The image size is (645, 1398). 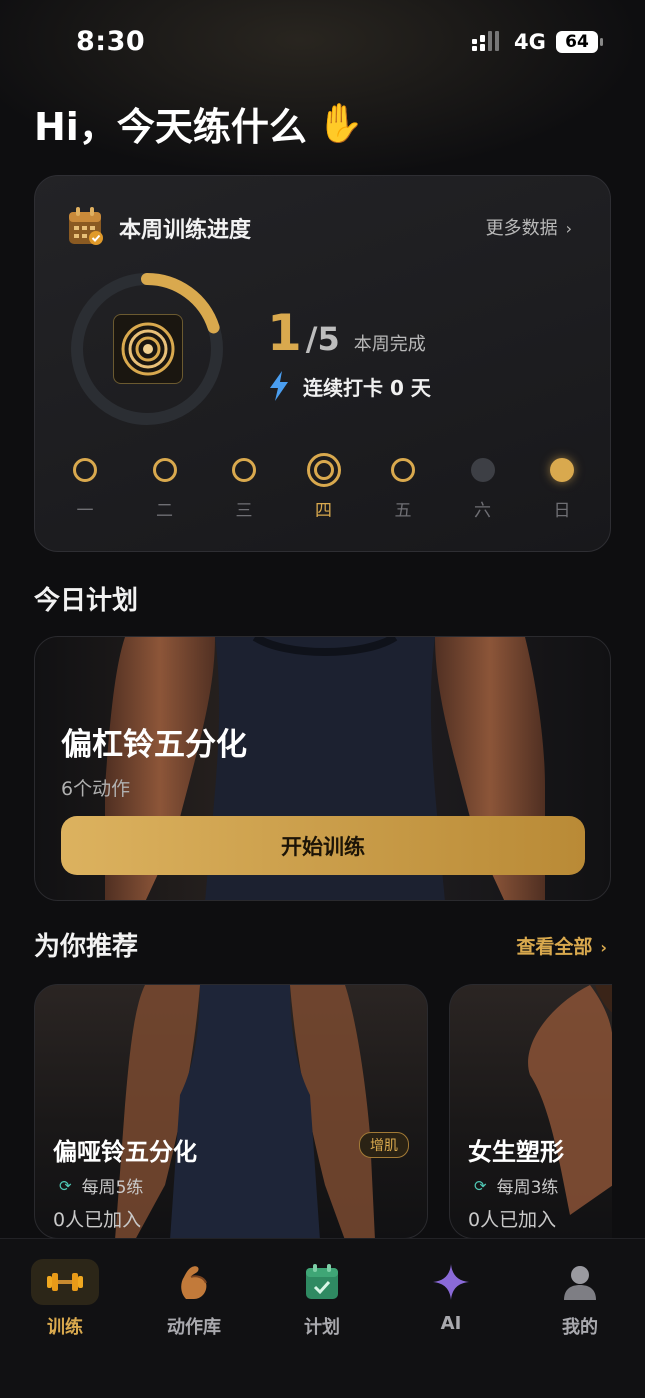 What do you see at coordinates (86, 601) in the screenshot?
I see `today-plan-heading: 今日计划` at bounding box center [86, 601].